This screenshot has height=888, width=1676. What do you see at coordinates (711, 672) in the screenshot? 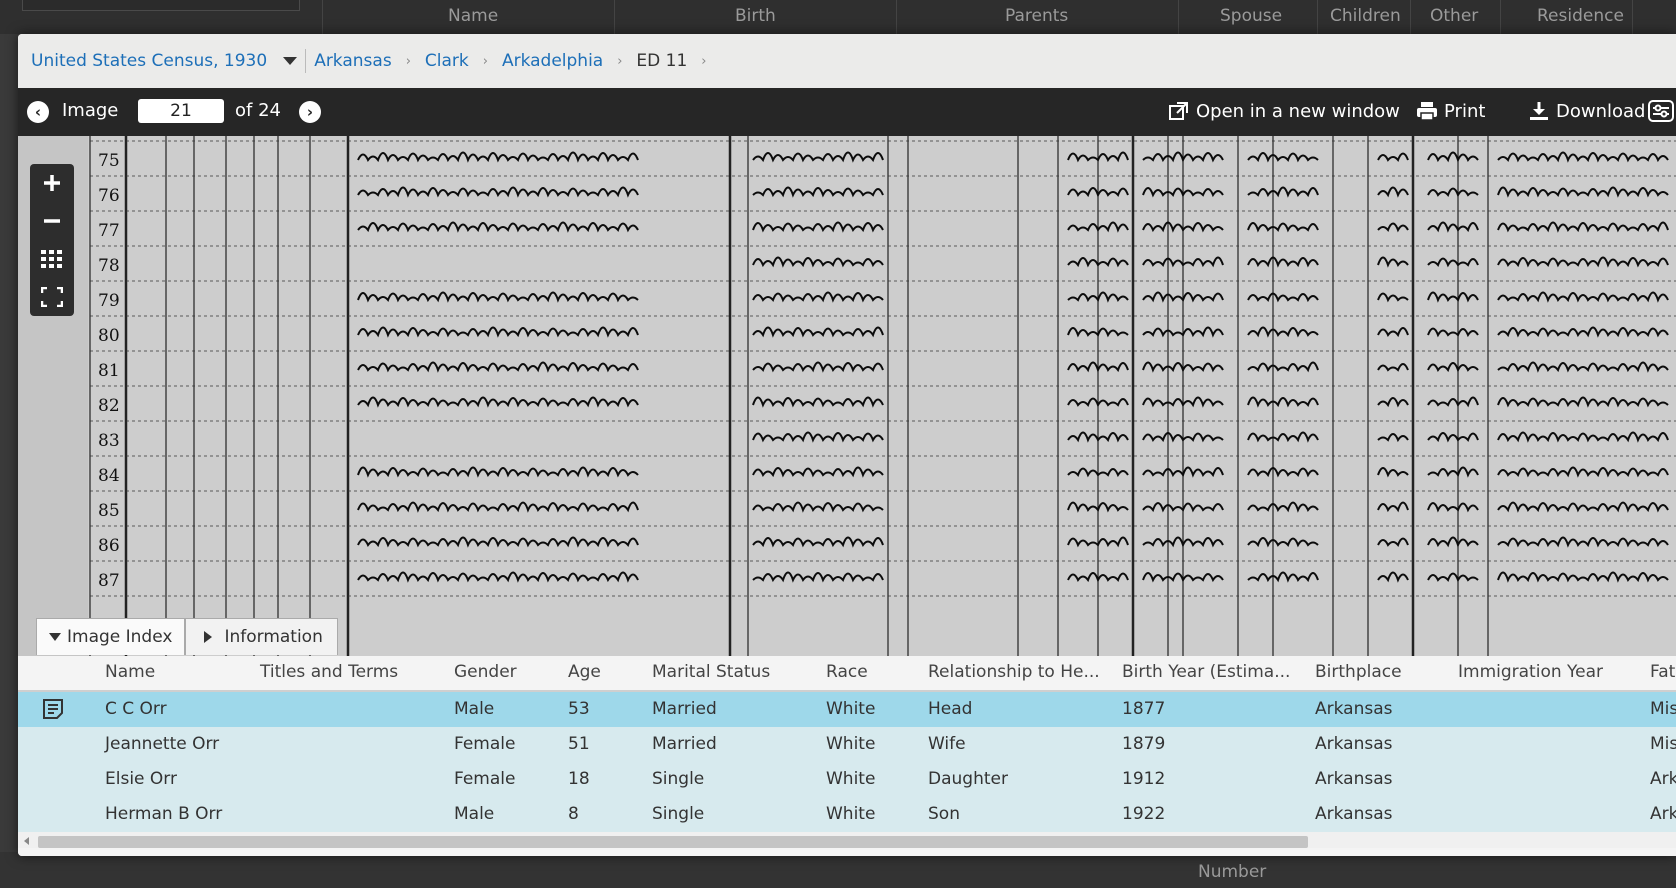
I see `column-header-marital-status: Marital Status` at bounding box center [711, 672].